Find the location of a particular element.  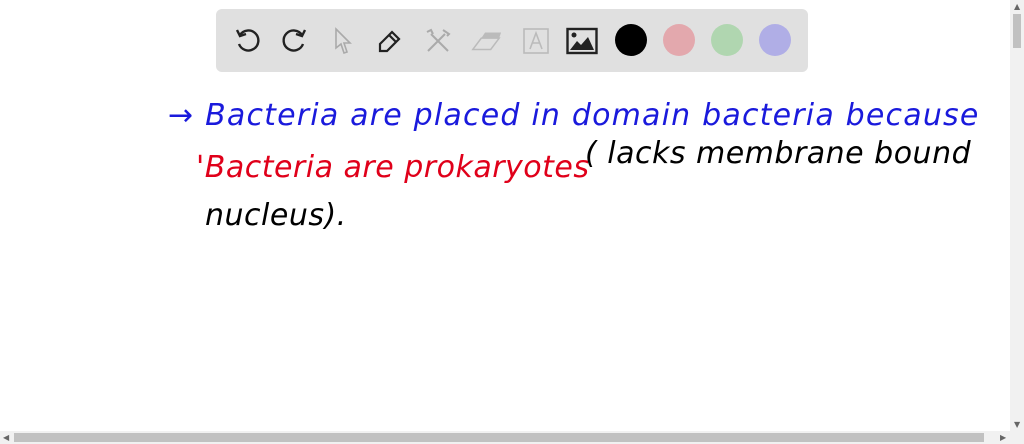

select-icon is located at coordinates (343, 41).